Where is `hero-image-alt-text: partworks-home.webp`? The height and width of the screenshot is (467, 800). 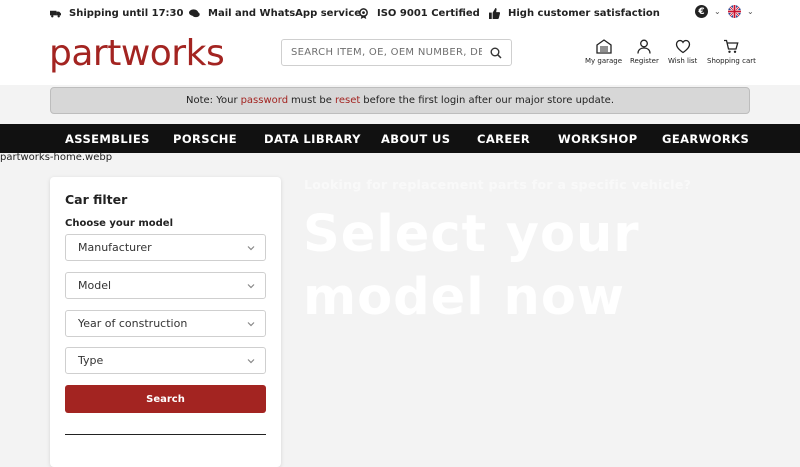
hero-image-alt-text: partworks-home.webp is located at coordinates (56, 157).